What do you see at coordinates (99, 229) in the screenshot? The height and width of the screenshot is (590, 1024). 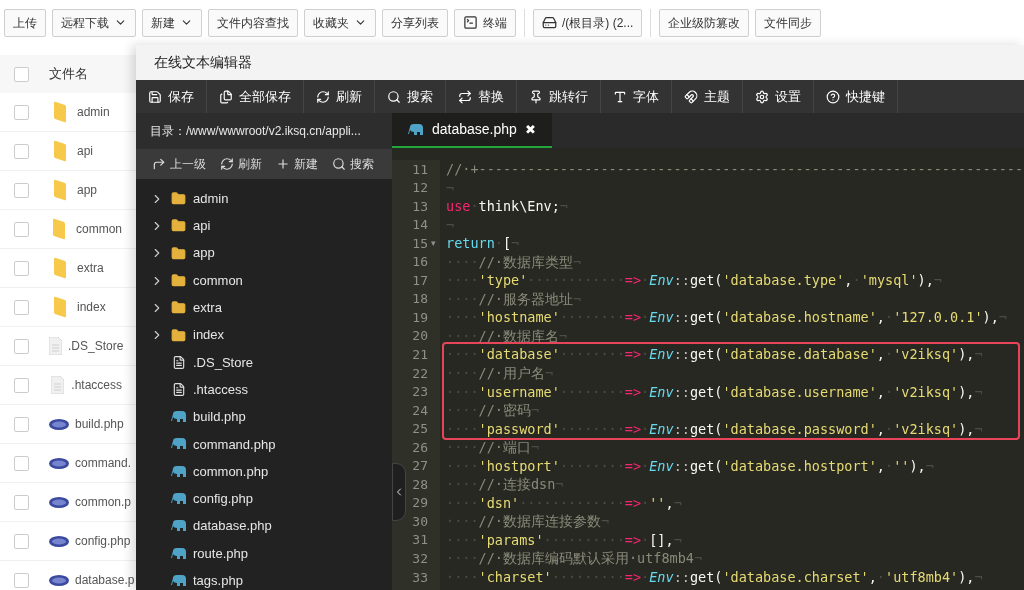 I see `file-name: common` at bounding box center [99, 229].